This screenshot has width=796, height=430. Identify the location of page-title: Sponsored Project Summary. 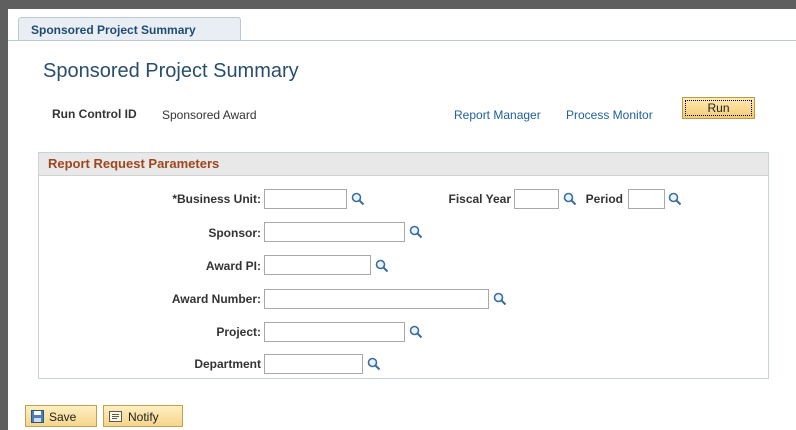
(171, 71).